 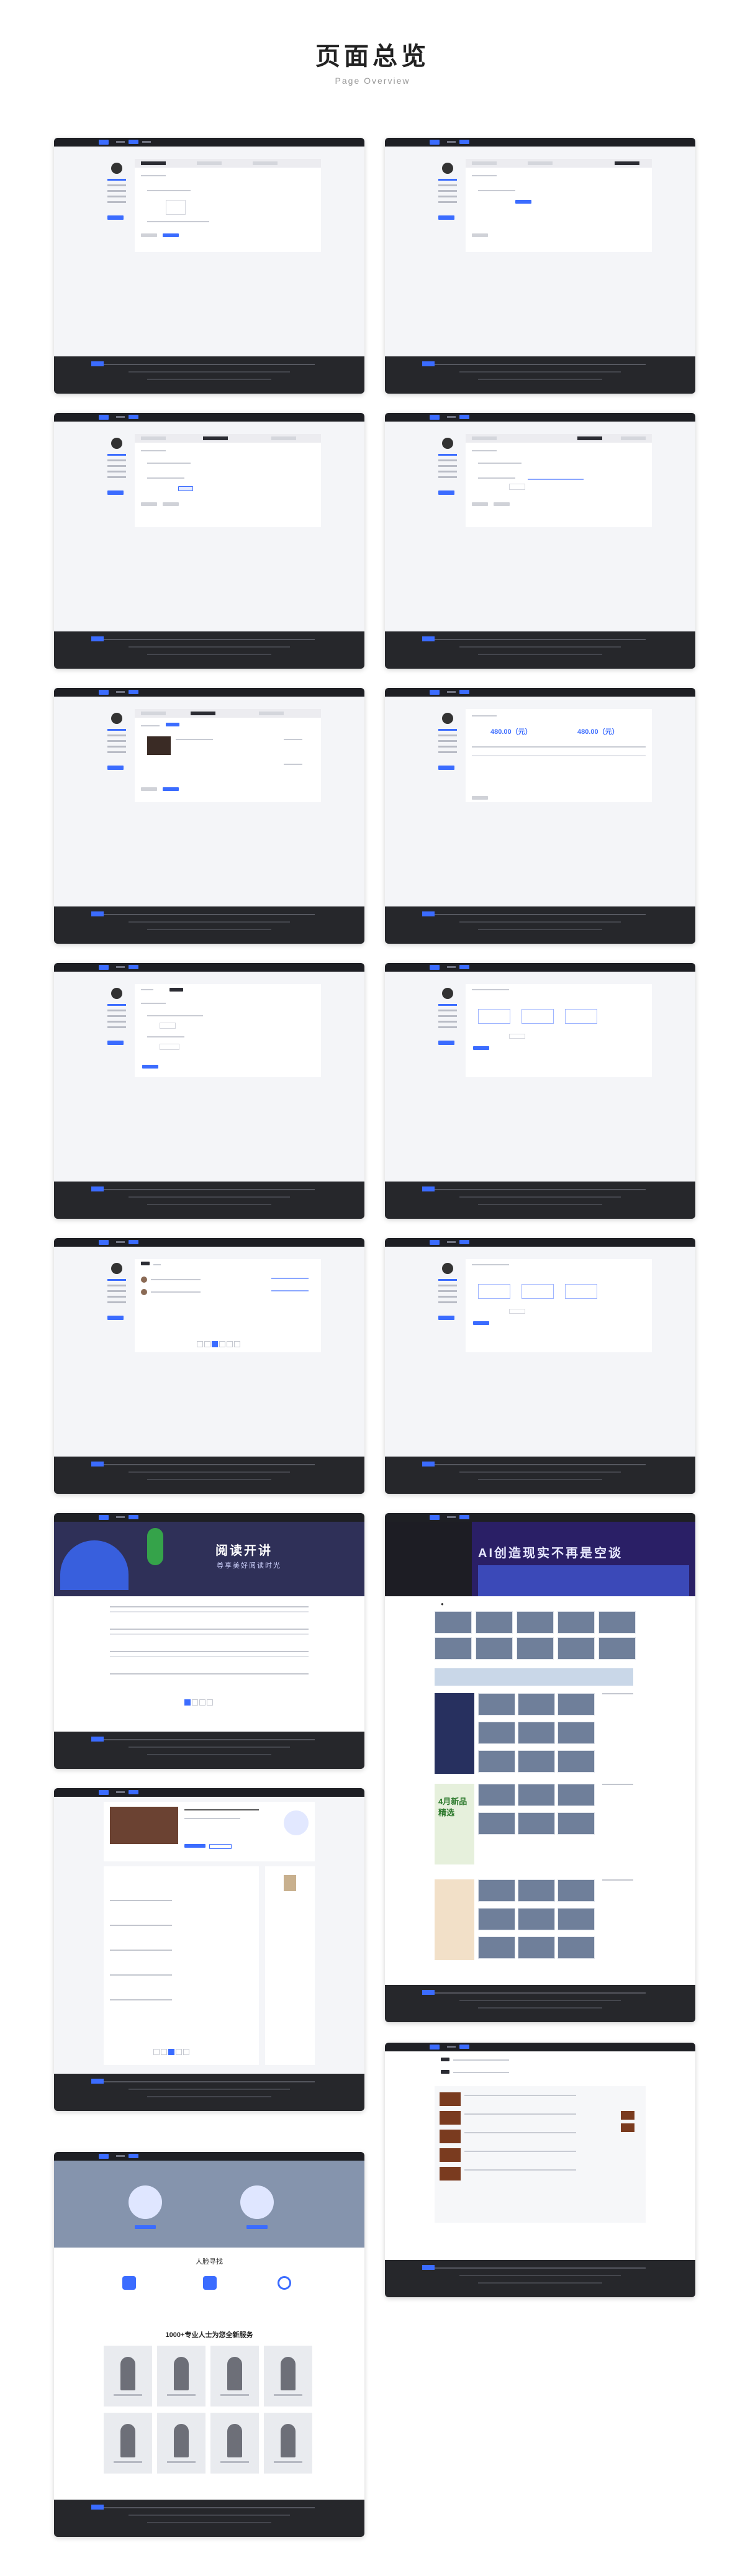 What do you see at coordinates (168, 1026) in the screenshot?
I see `amount-field` at bounding box center [168, 1026].